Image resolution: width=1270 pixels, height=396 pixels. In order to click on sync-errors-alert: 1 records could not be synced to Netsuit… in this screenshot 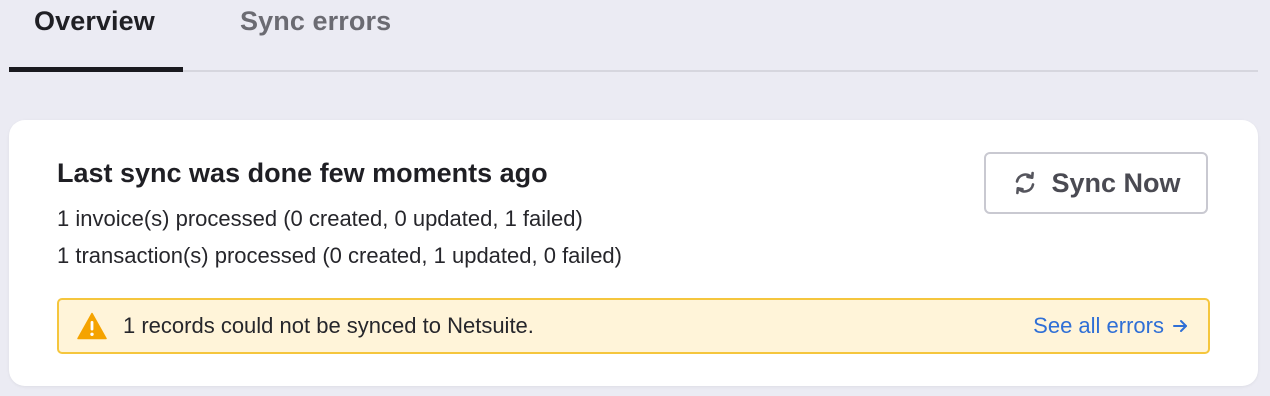, I will do `click(633, 326)`.